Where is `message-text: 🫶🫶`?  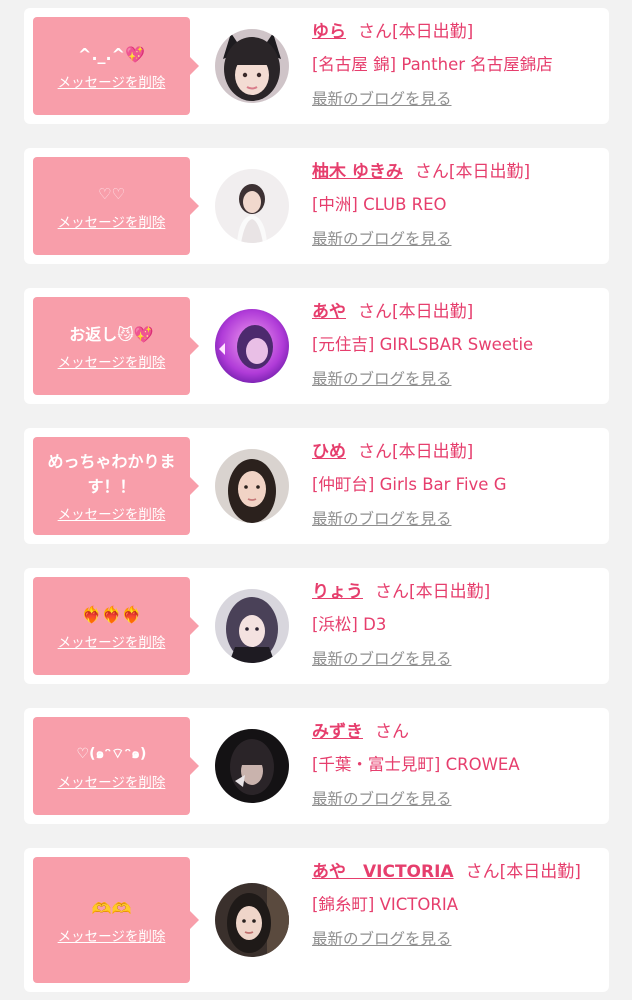 message-text: 🫶🫶 is located at coordinates (111, 908).